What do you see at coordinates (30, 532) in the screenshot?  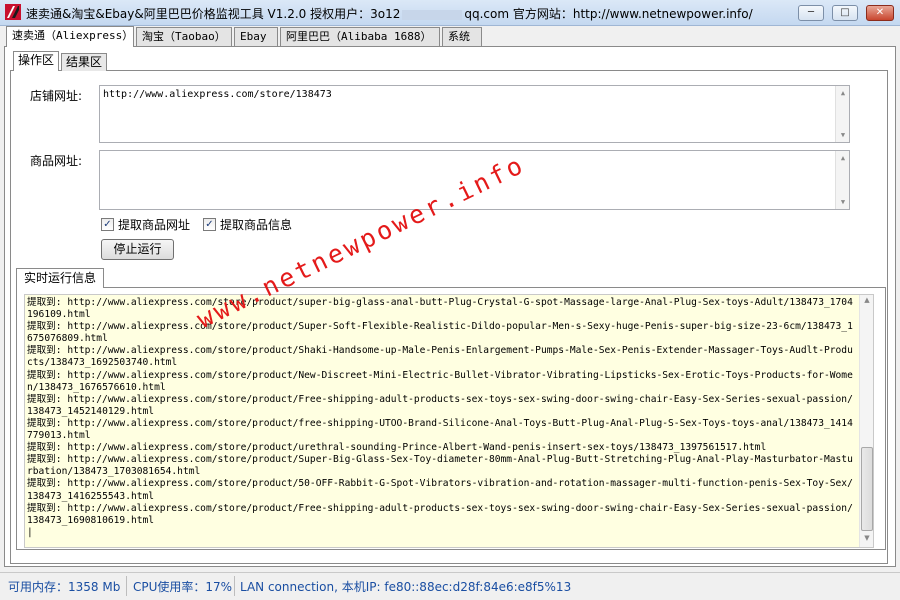 I see `text-cursor: |` at bounding box center [30, 532].